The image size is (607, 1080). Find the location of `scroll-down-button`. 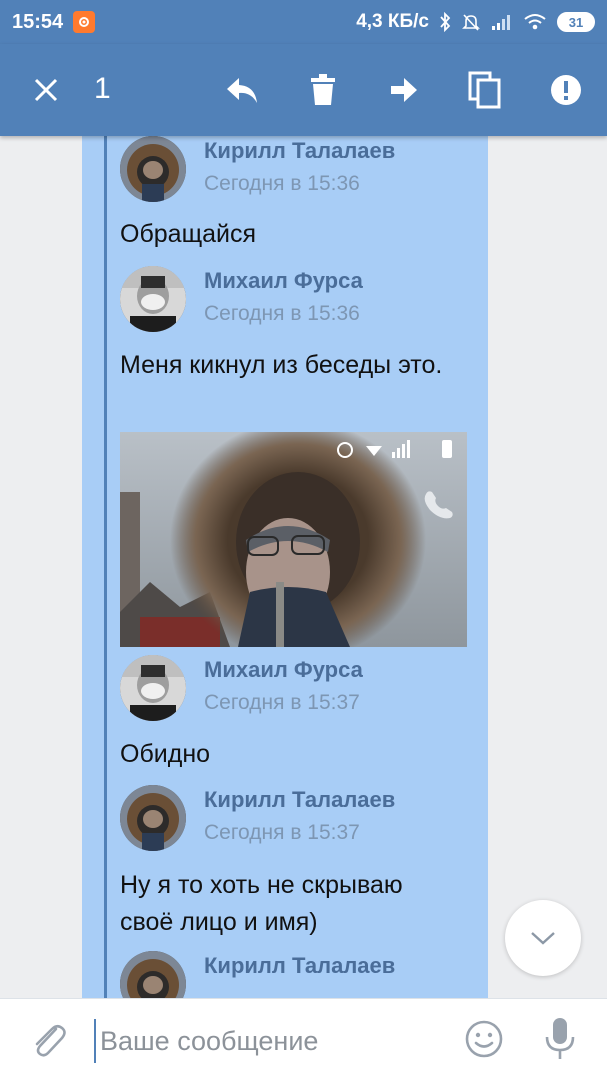

scroll-down-button is located at coordinates (543, 938).